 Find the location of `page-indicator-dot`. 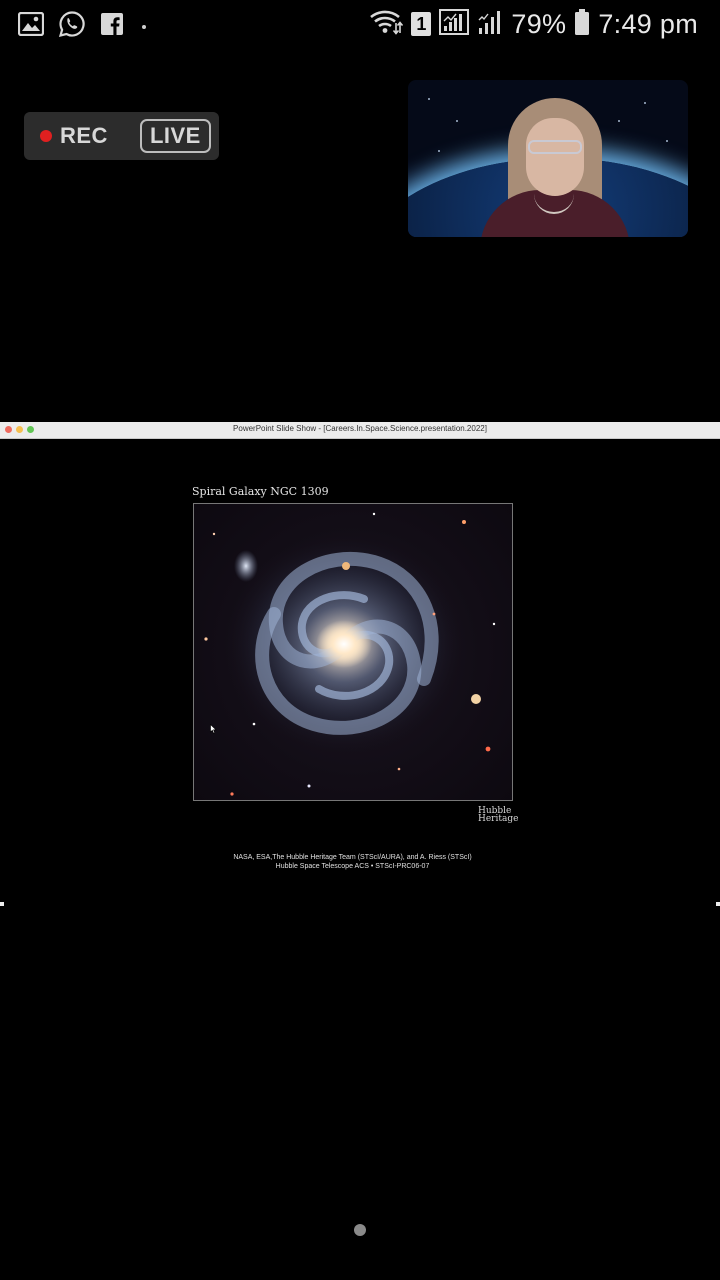

page-indicator-dot is located at coordinates (360, 1230).